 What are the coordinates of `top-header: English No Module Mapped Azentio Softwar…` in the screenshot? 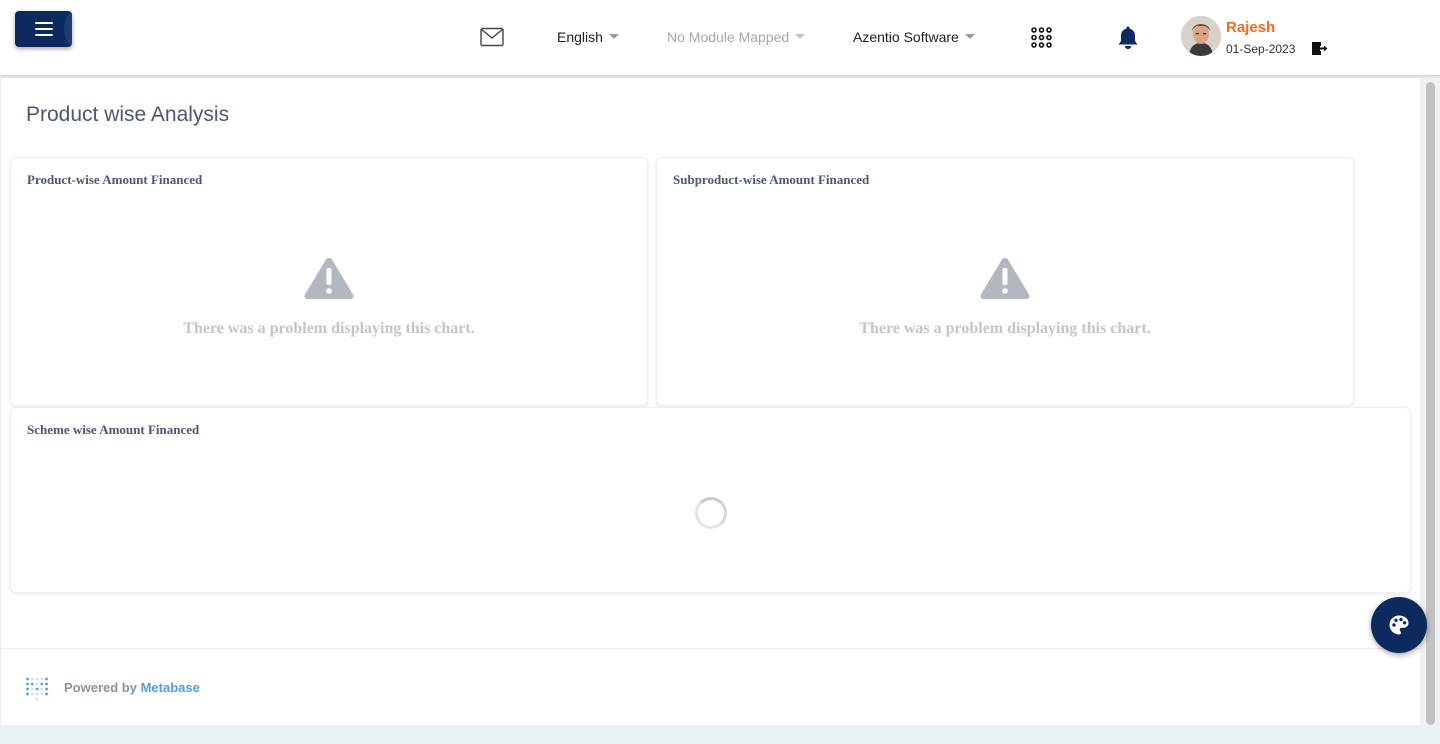 It's located at (720, 38).